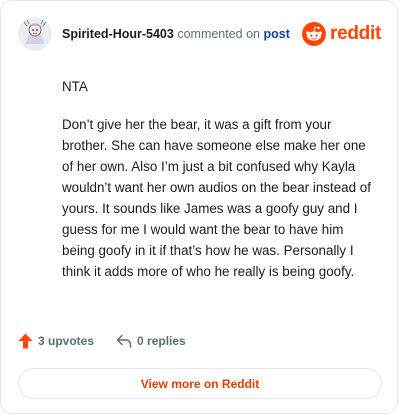  I want to click on avatar-icon, so click(35, 34).